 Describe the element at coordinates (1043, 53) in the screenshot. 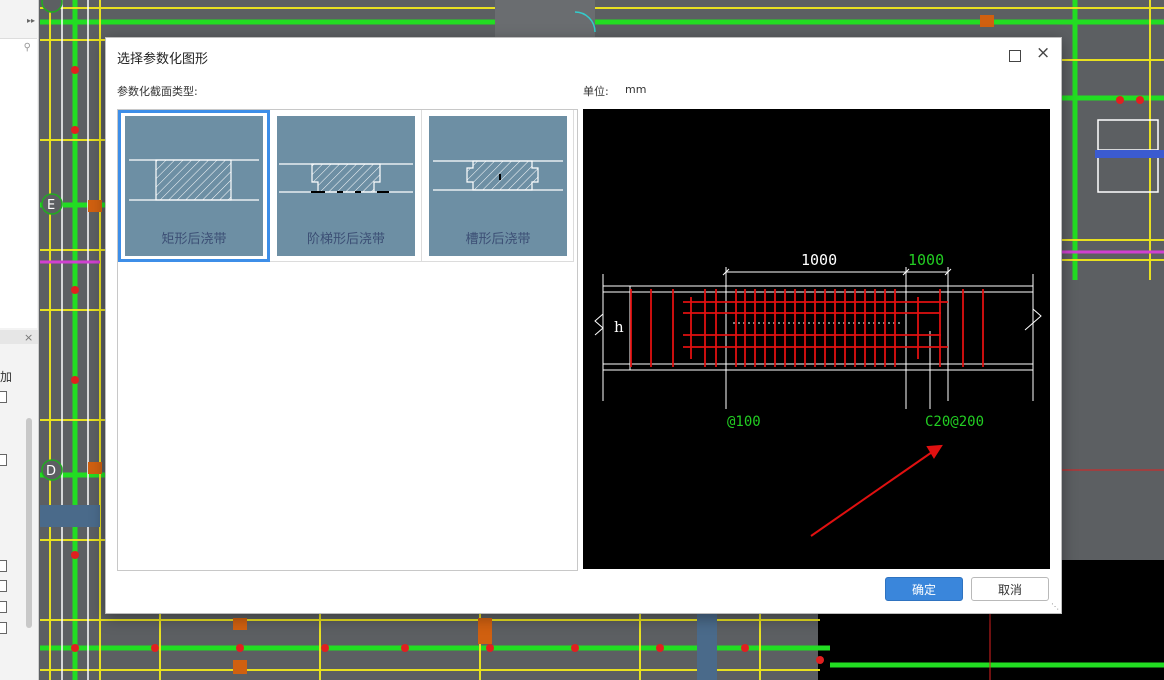

I see `close-icon: ×` at that location.